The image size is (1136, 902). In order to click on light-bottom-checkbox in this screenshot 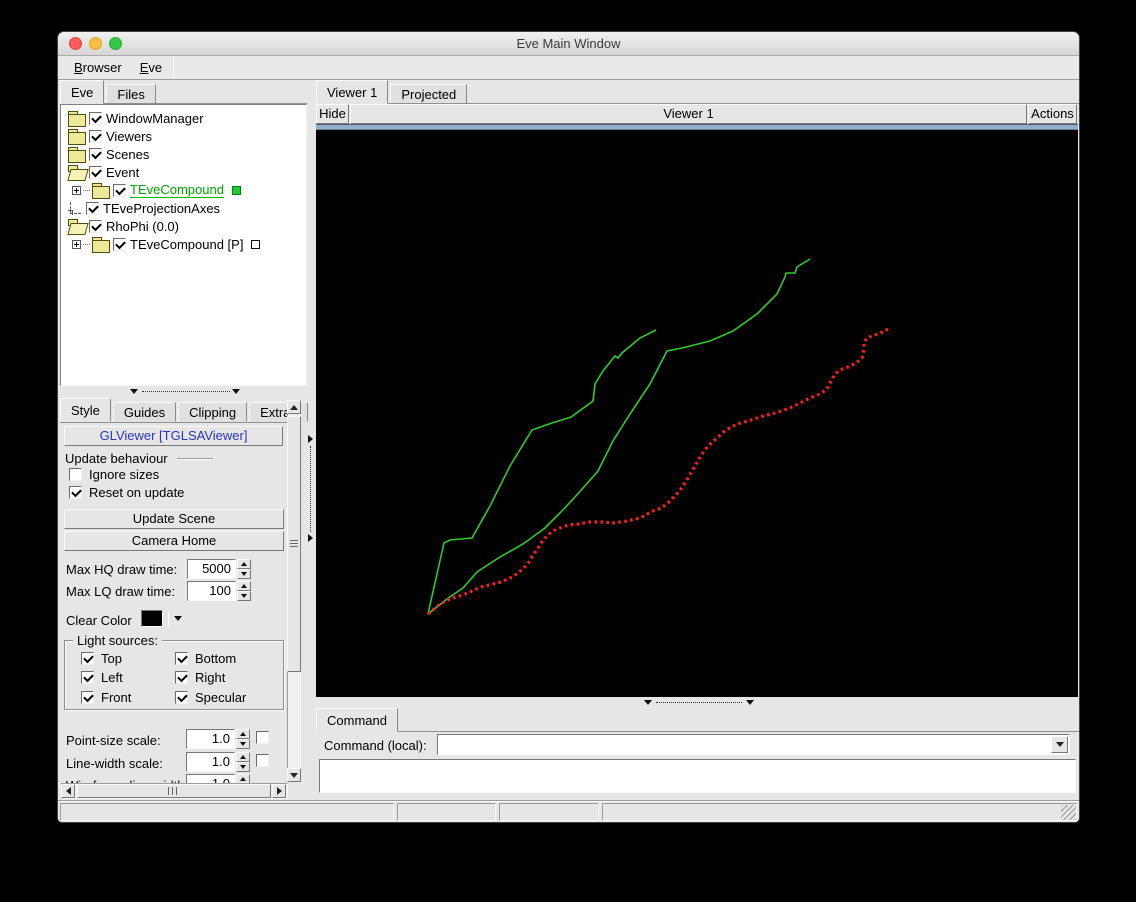, I will do `click(181, 658)`.